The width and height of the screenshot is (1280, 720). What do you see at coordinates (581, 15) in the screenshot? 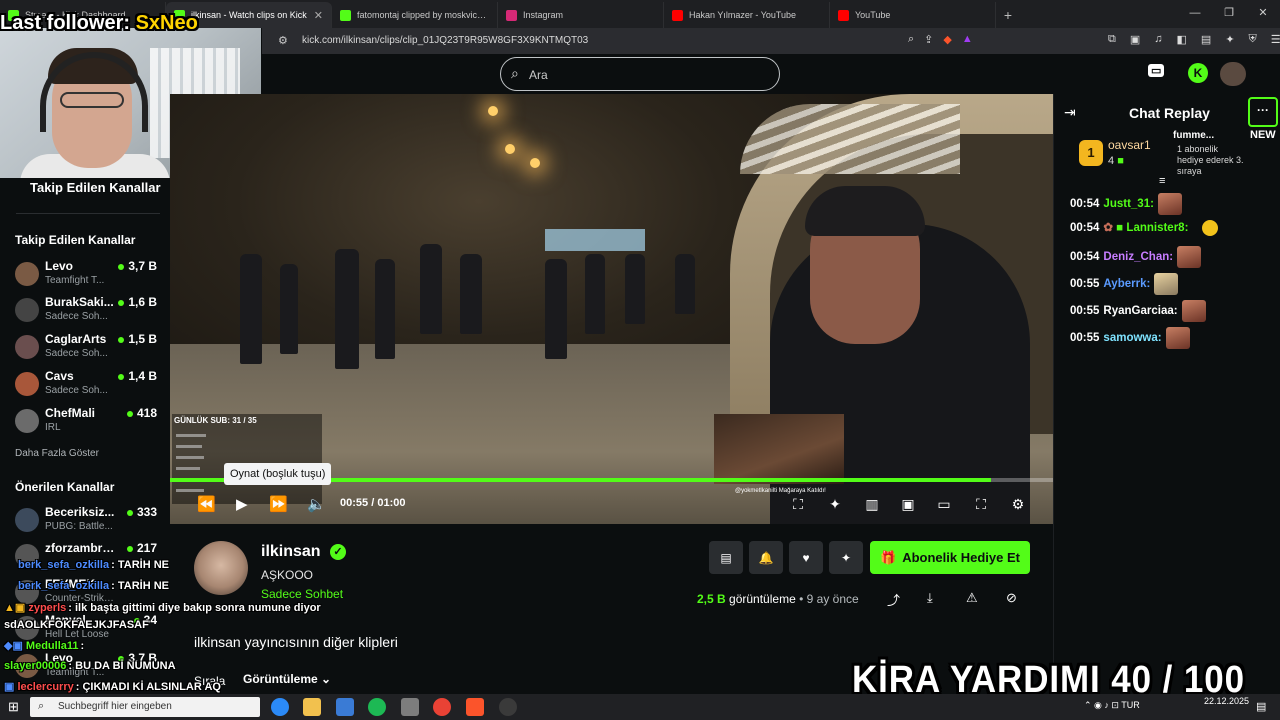
I see `tab-instagram: Instagram` at bounding box center [581, 15].